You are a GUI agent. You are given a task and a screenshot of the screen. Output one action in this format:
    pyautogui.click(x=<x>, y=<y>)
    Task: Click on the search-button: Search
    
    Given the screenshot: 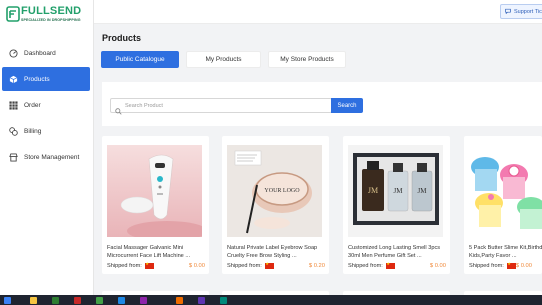 What is the action you would take?
    pyautogui.click(x=347, y=105)
    